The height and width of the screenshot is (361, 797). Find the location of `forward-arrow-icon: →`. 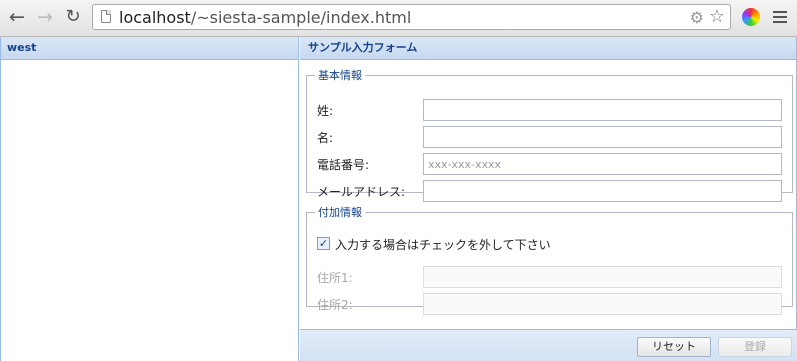

forward-arrow-icon: → is located at coordinates (45, 17).